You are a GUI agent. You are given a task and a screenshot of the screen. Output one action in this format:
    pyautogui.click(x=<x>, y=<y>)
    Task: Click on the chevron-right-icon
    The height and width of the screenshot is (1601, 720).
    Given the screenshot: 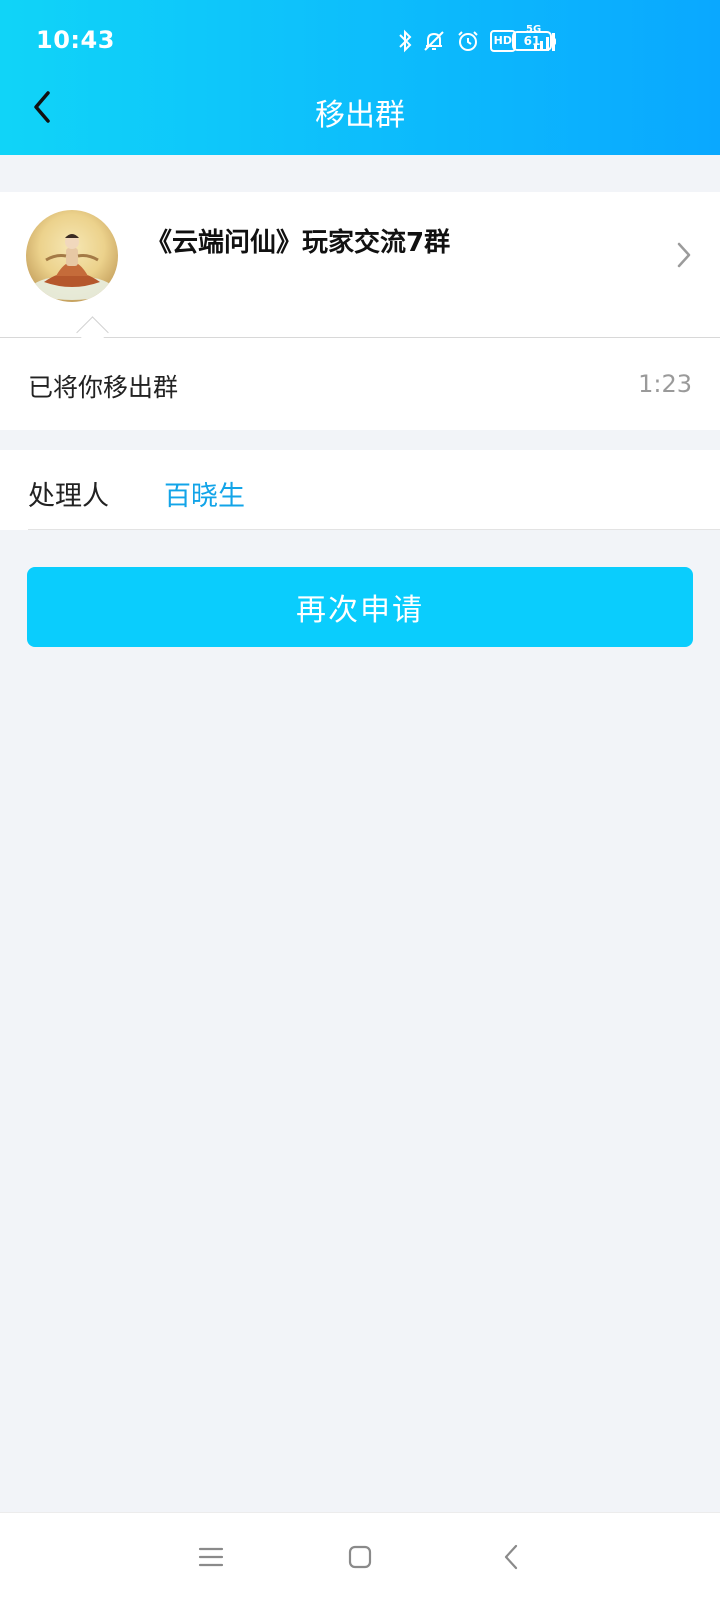 What is the action you would take?
    pyautogui.click(x=684, y=255)
    